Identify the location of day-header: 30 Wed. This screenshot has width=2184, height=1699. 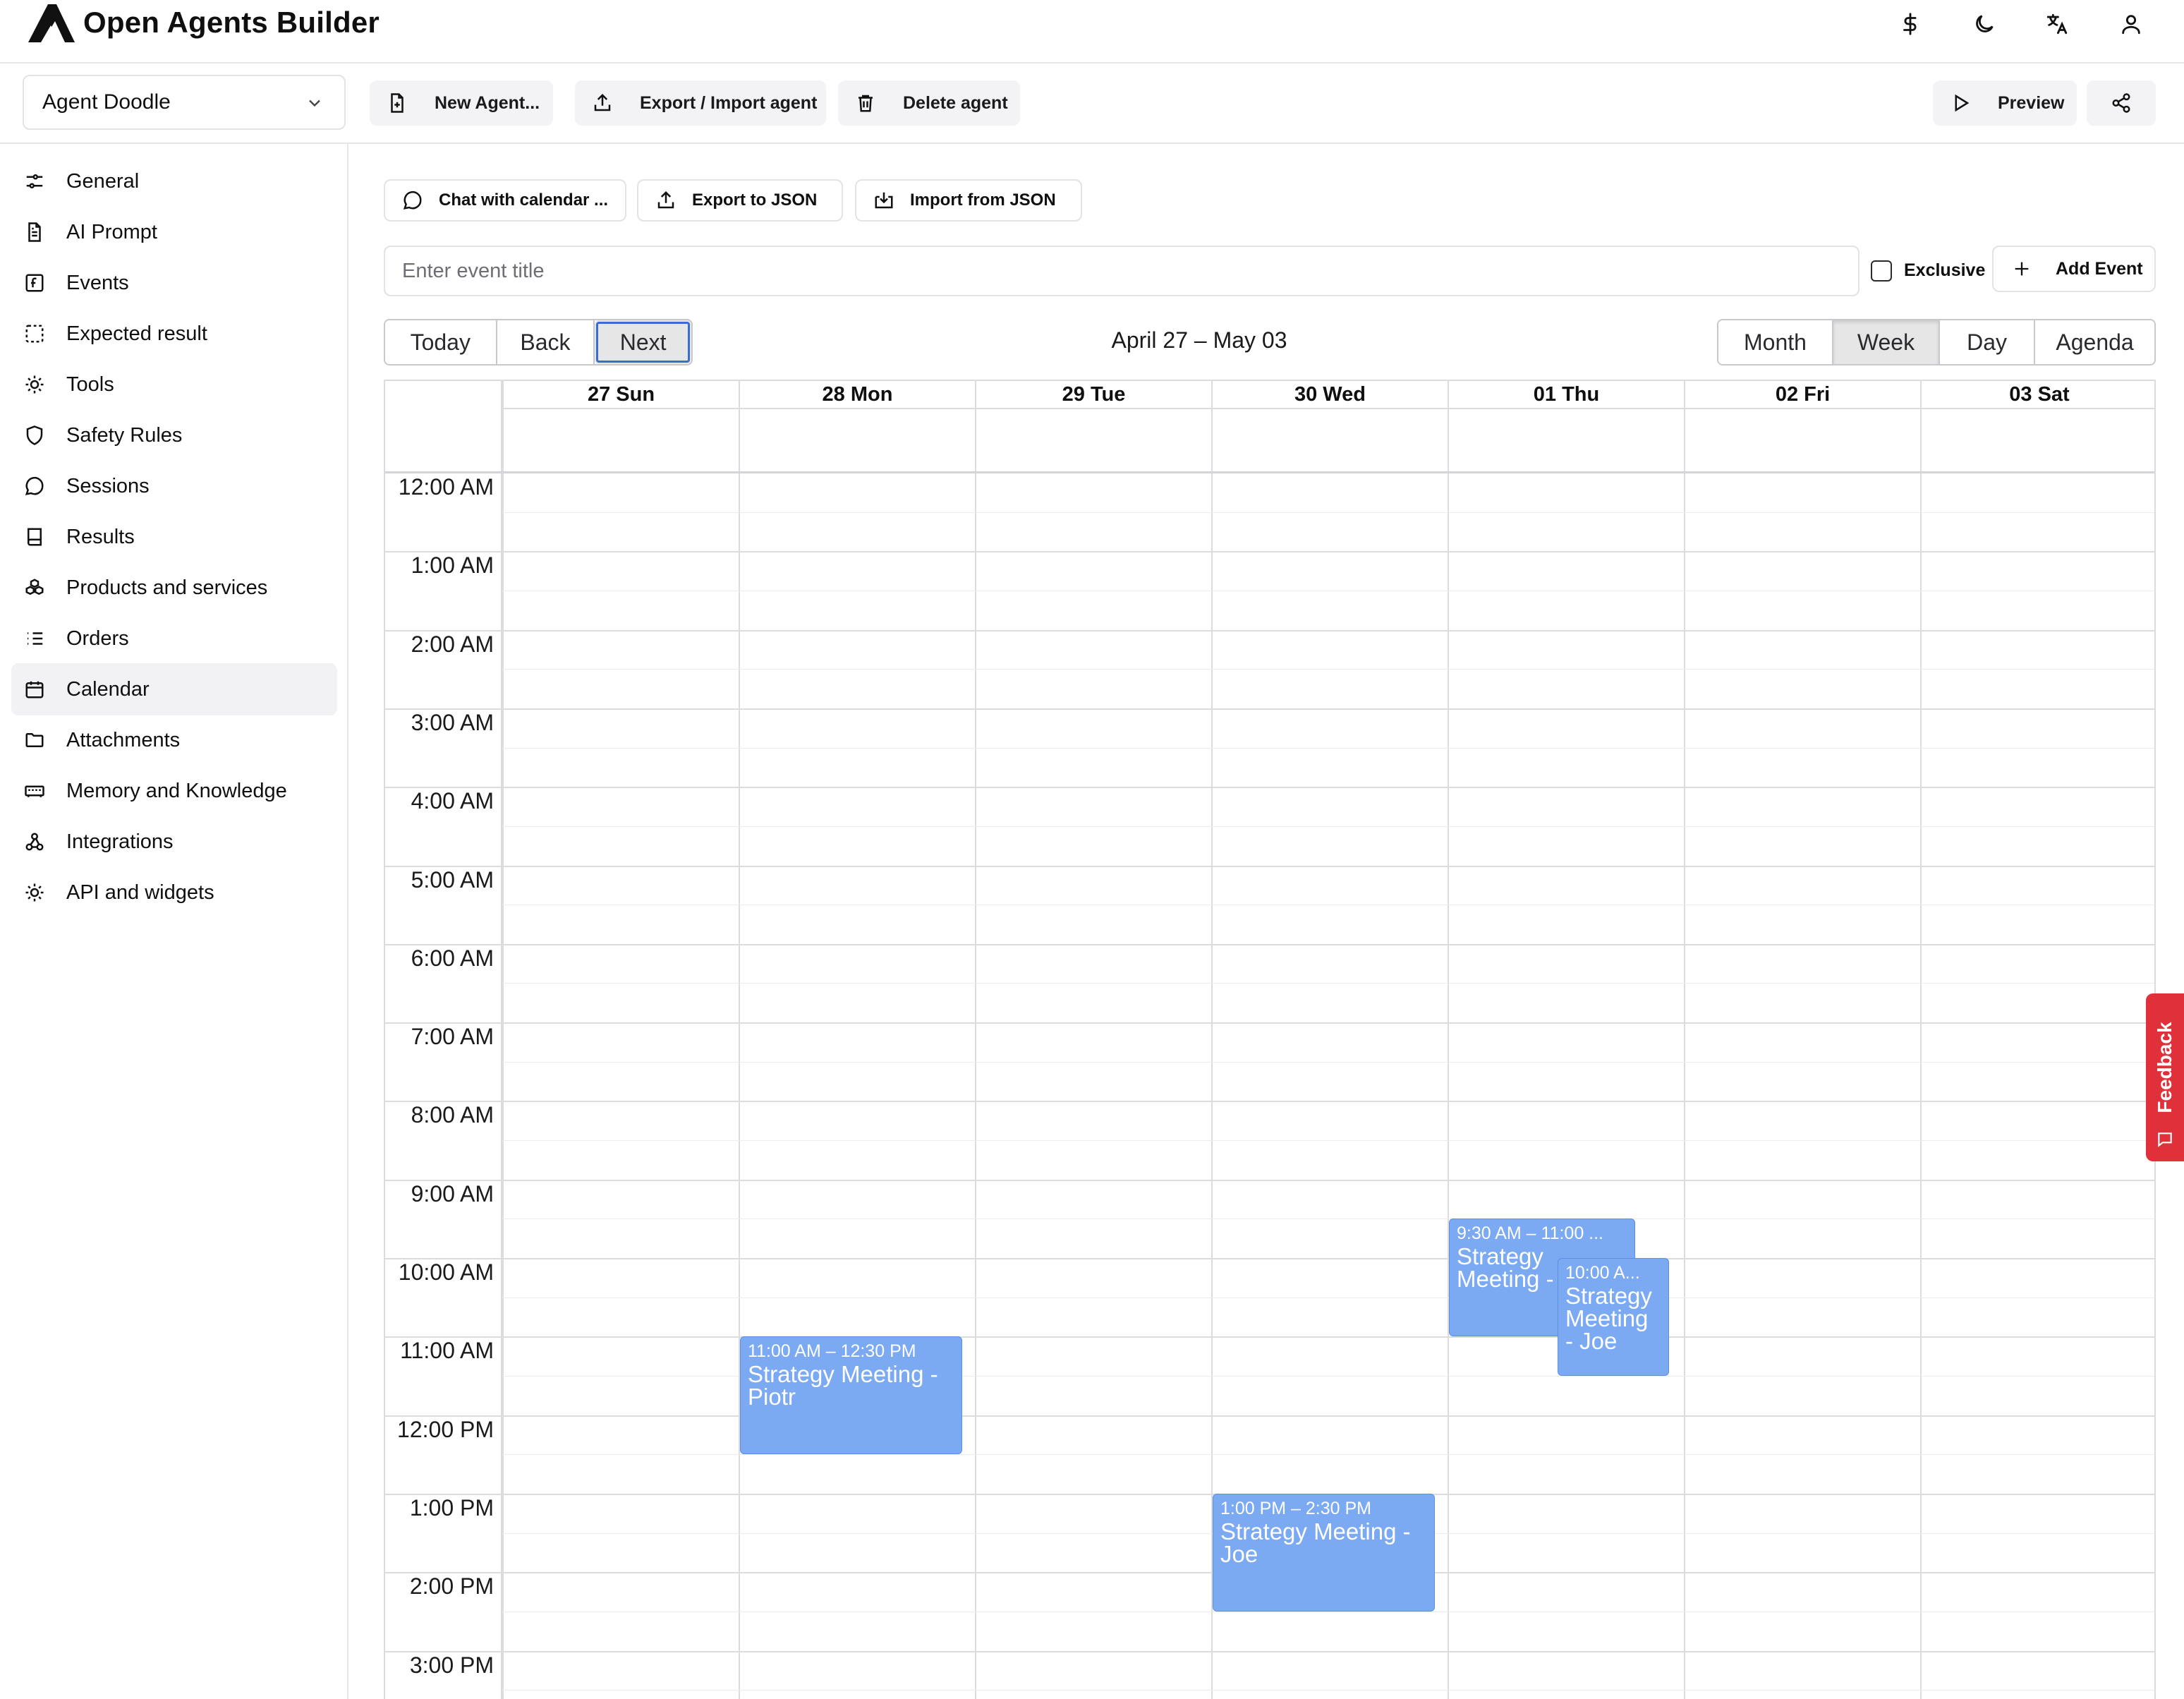
(1330, 395).